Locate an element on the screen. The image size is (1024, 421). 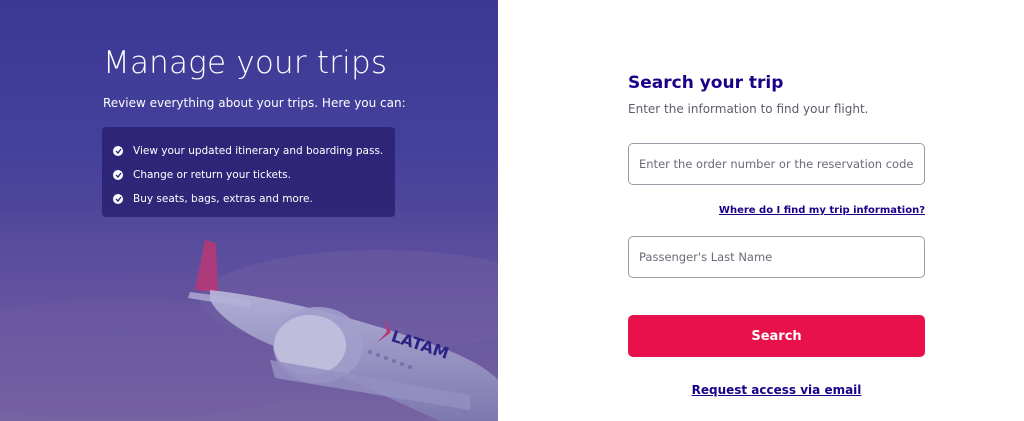
feature-item: Buy seats, bags, extras and more. is located at coordinates (254, 199).